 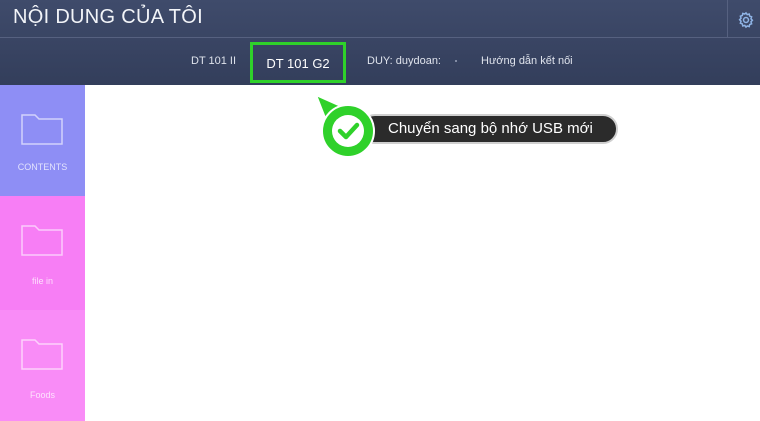 I want to click on tab-connection-guide: Hướng dẫn kết nối, so click(x=527, y=61).